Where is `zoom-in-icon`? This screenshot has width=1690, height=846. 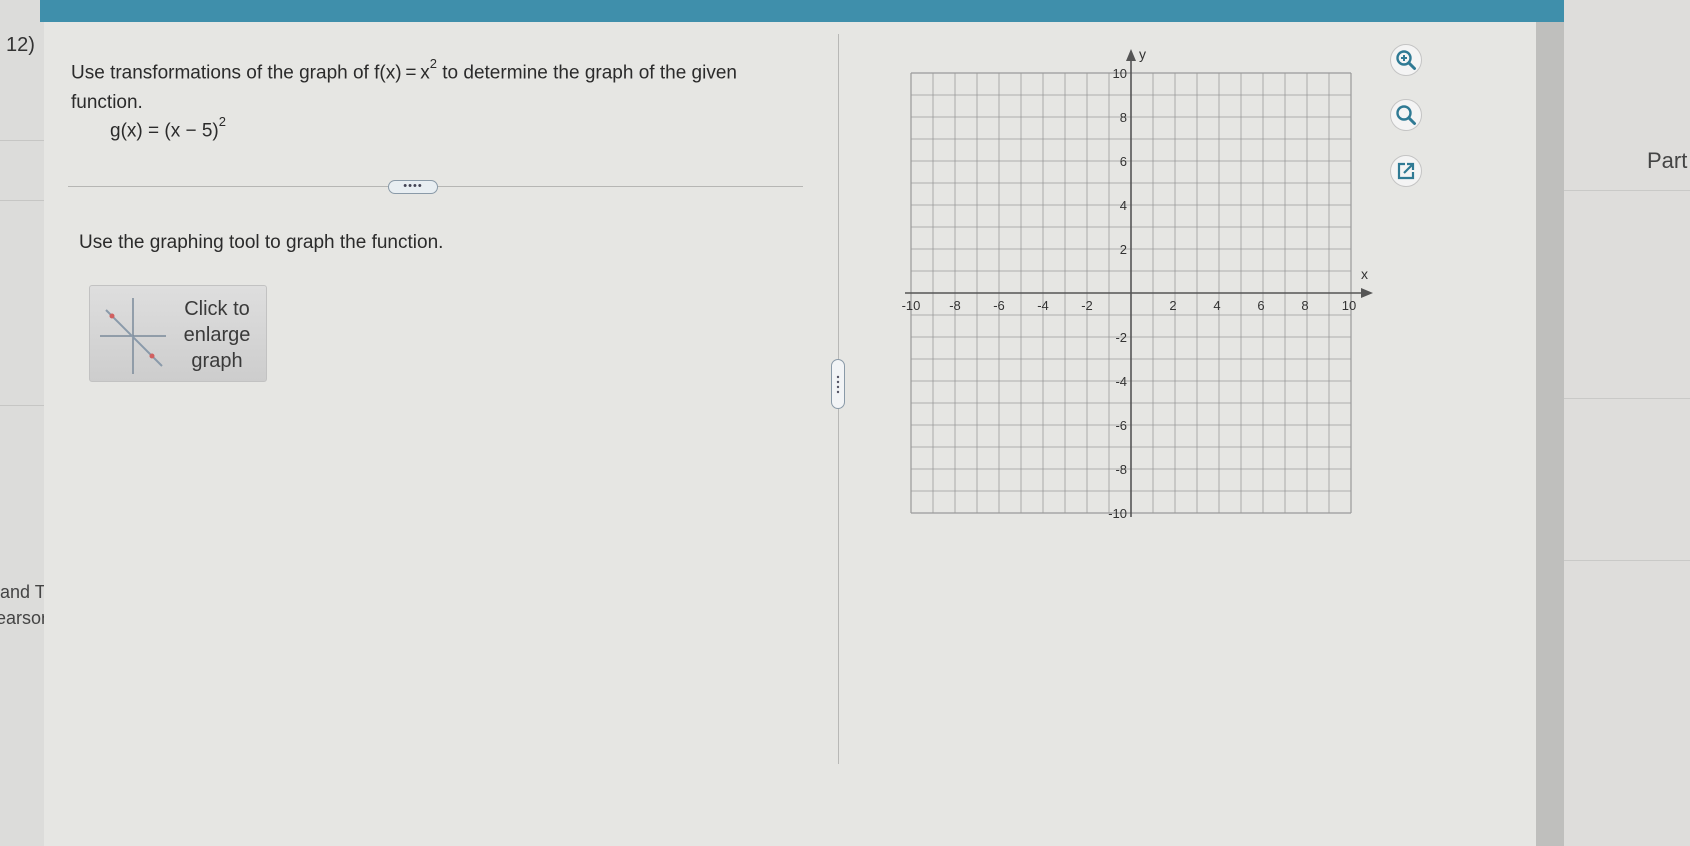 zoom-in-icon is located at coordinates (1406, 60).